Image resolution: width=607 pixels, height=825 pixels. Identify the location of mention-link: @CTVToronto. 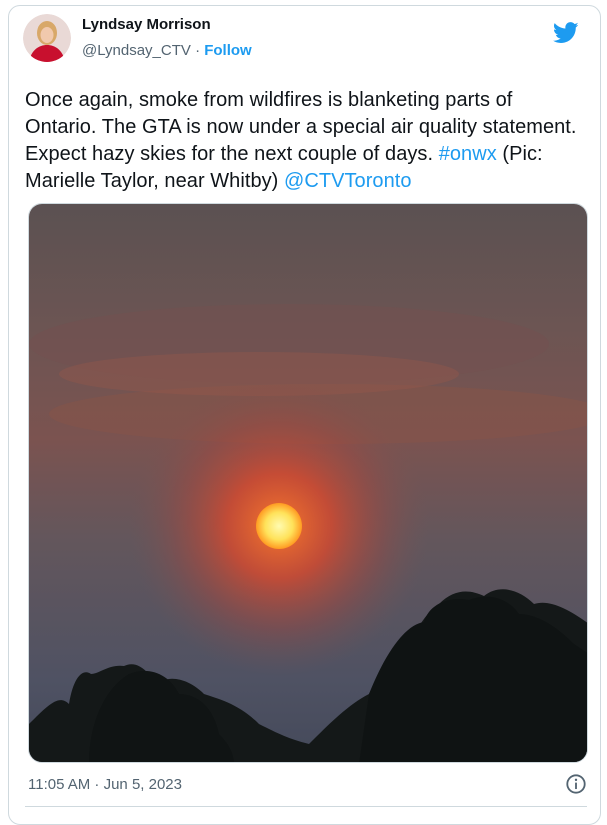
(348, 181).